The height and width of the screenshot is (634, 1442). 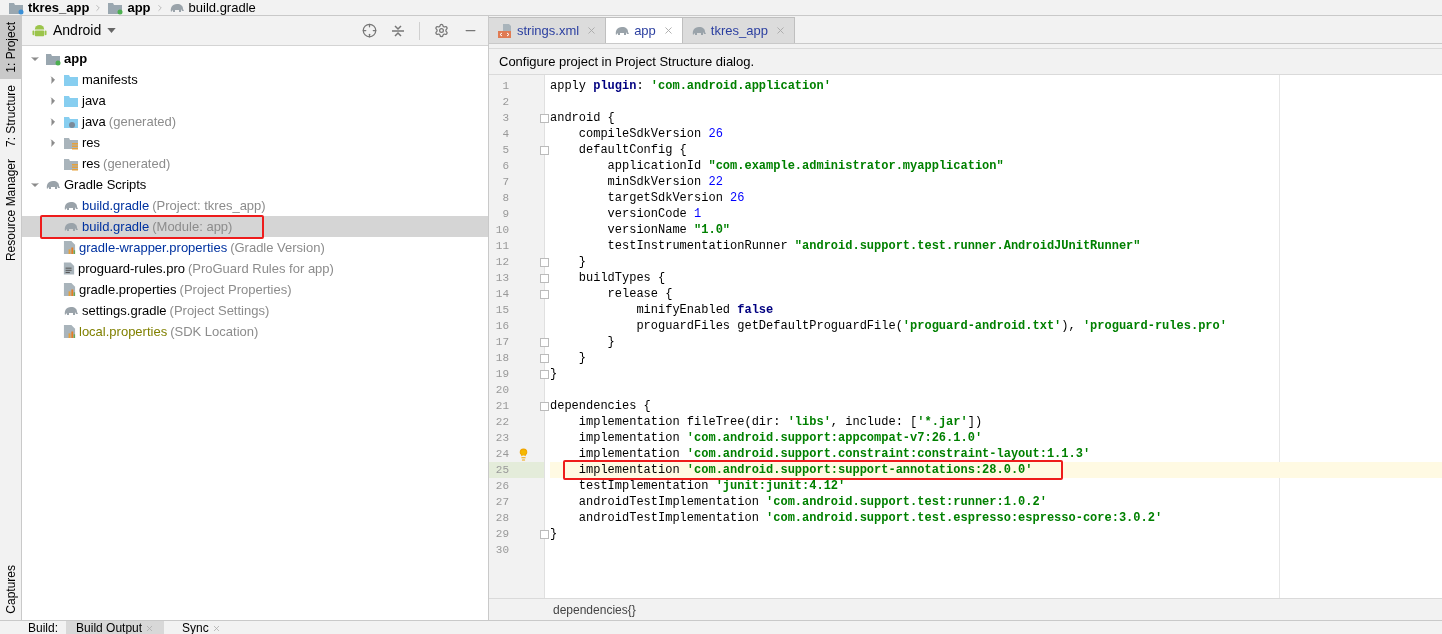 I want to click on item-note: (Project: tkres_app), so click(x=209, y=205).